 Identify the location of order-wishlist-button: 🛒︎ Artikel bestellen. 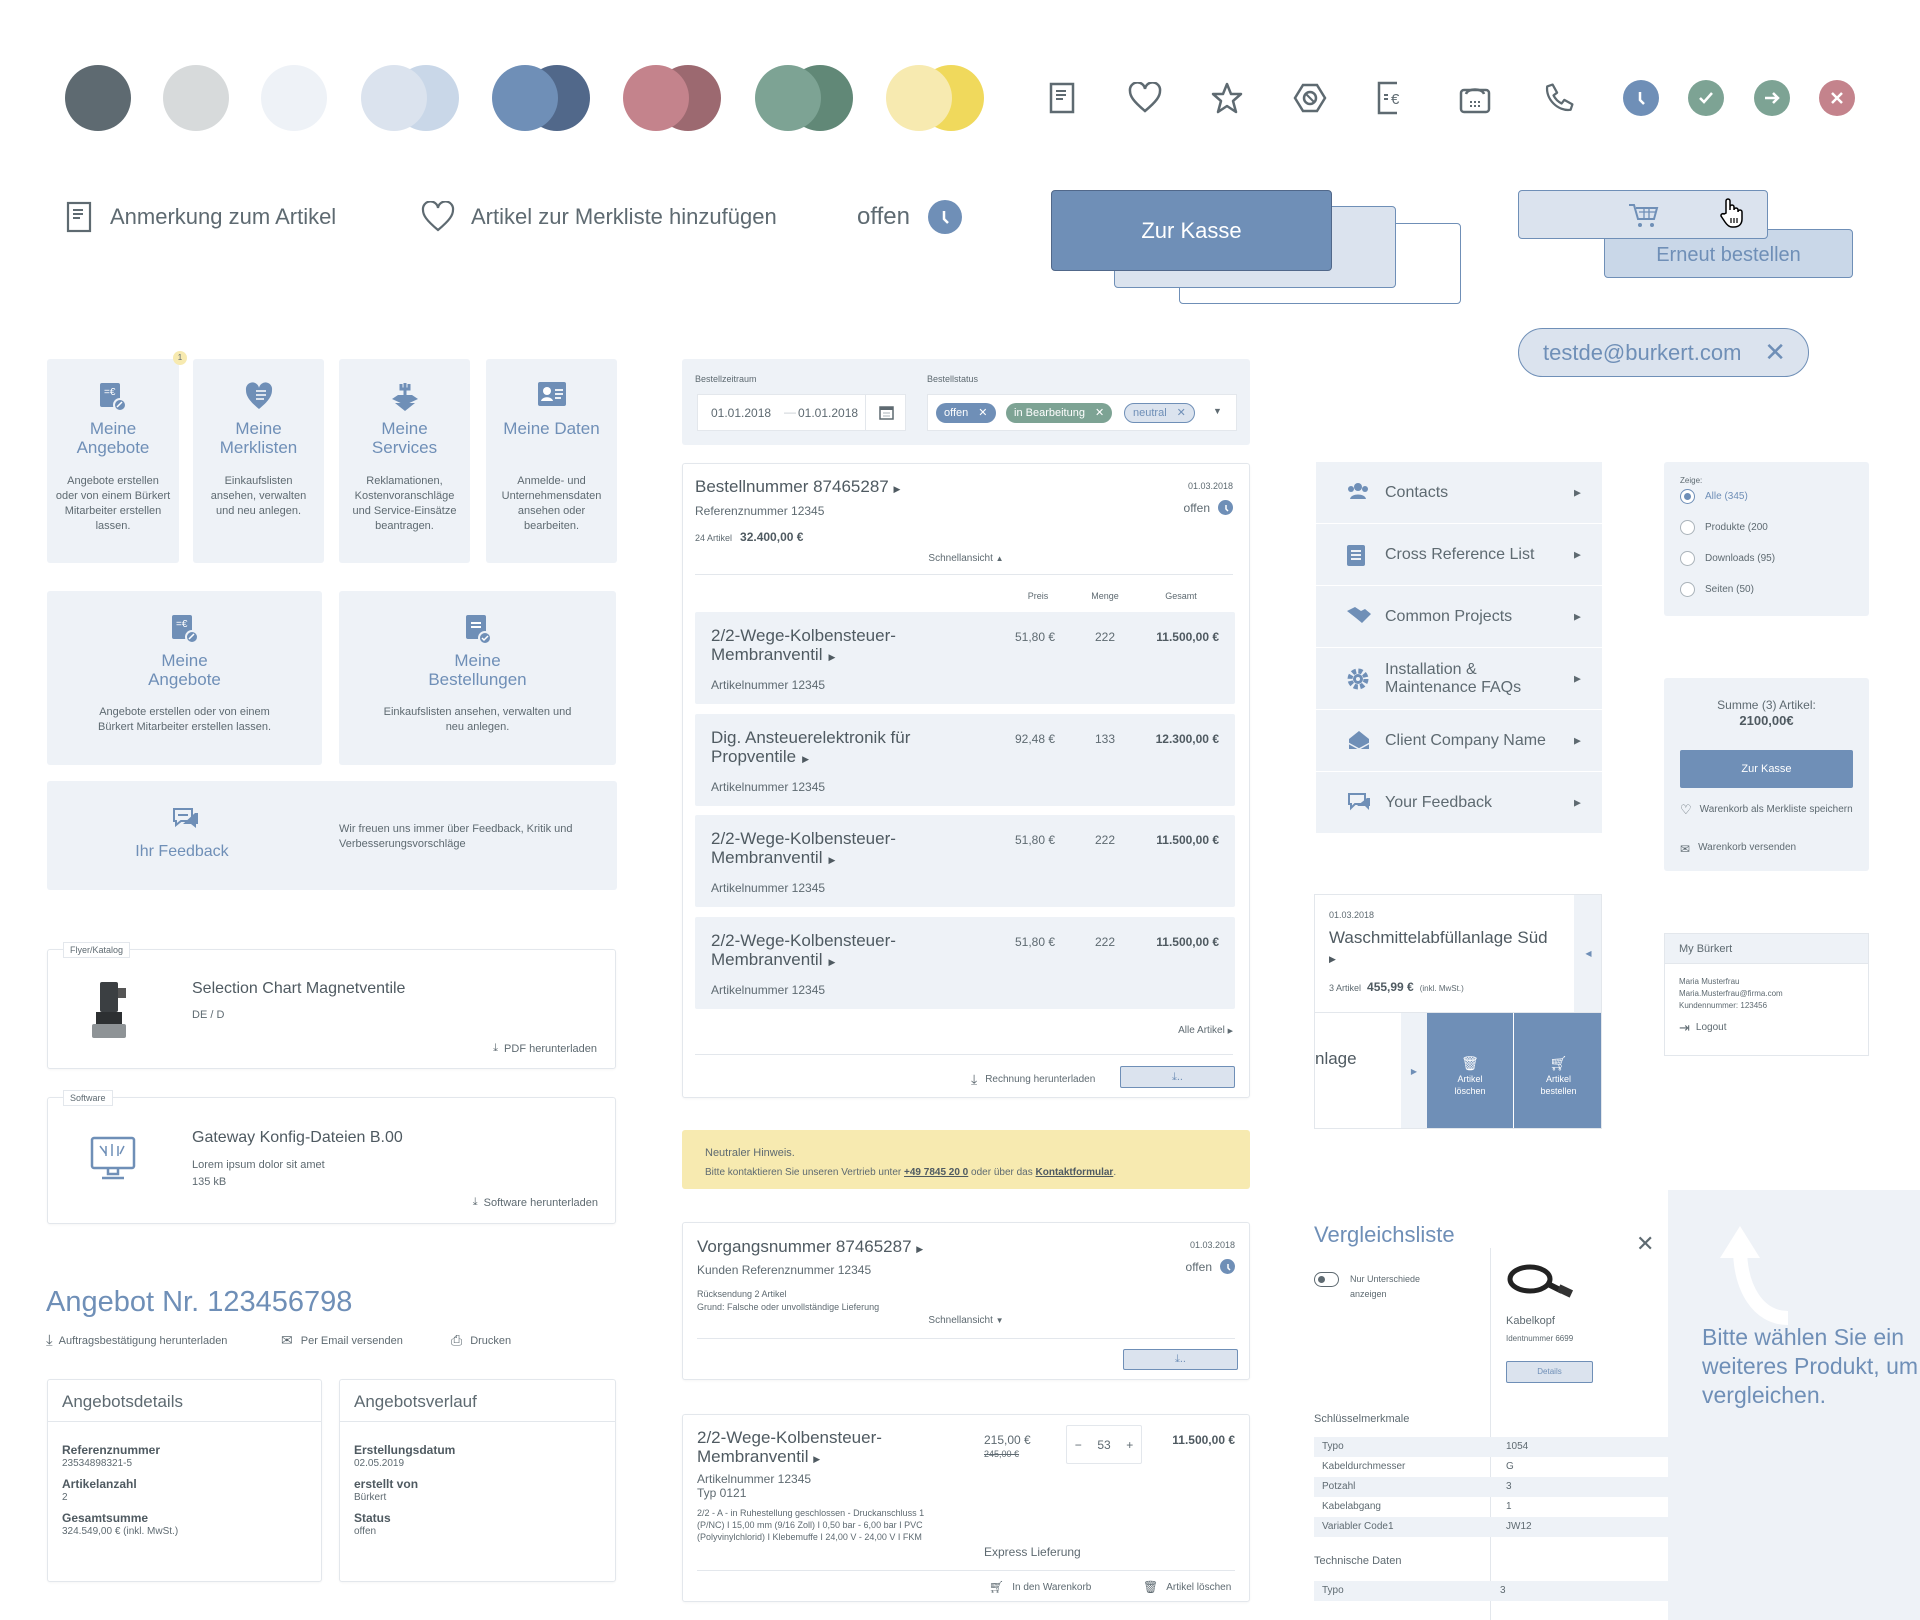
(1557, 1070).